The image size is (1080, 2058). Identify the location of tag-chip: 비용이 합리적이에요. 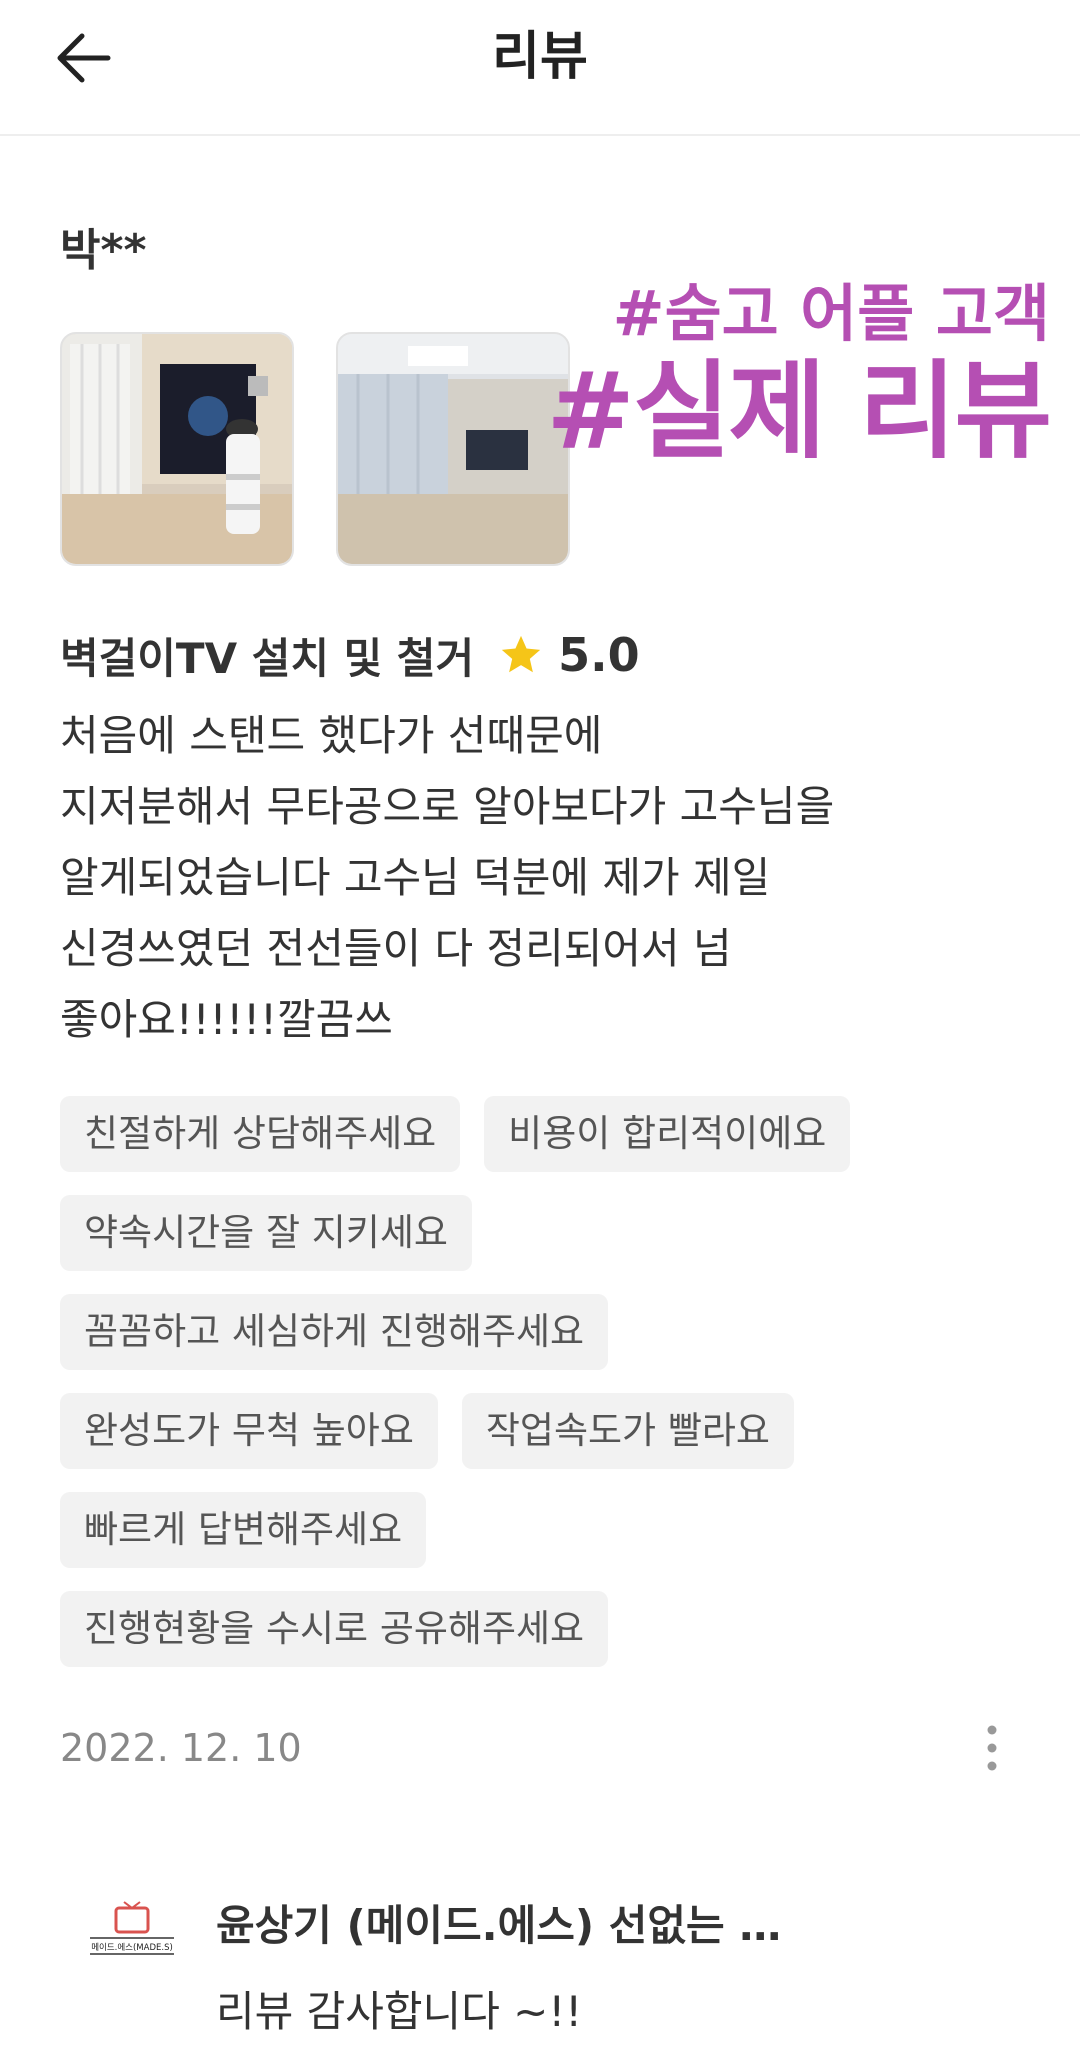
(667, 1134).